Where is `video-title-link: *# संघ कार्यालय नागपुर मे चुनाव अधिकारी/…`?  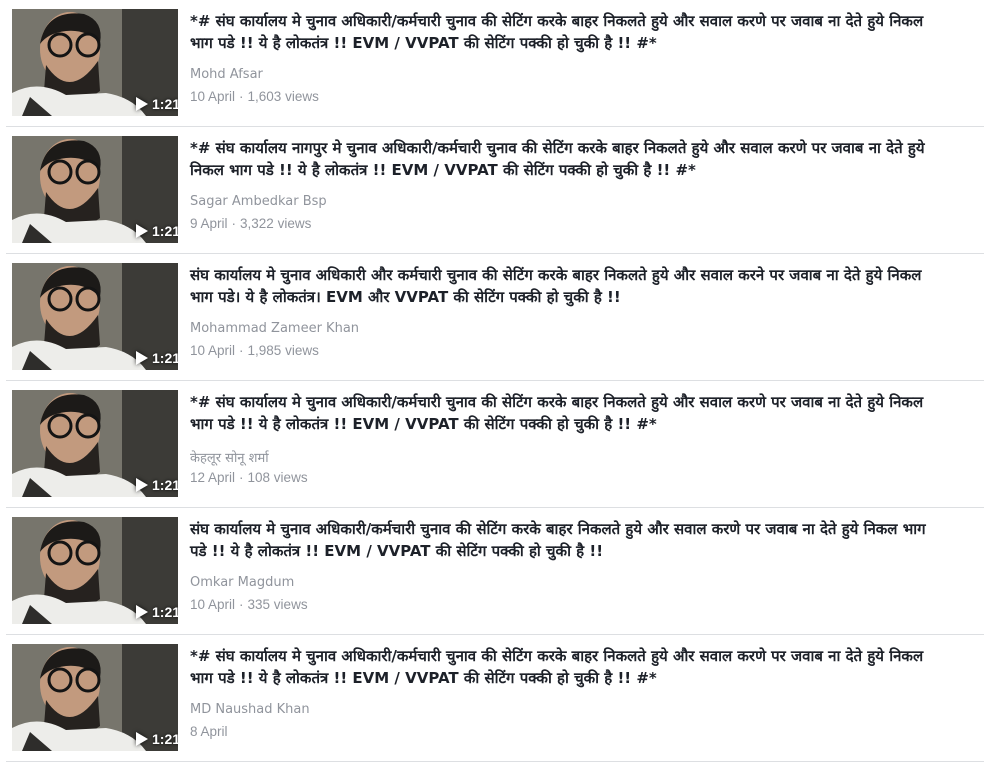 video-title-link: *# संघ कार्यालय नागपुर मे चुनाव अधिकारी/… is located at coordinates (567, 159).